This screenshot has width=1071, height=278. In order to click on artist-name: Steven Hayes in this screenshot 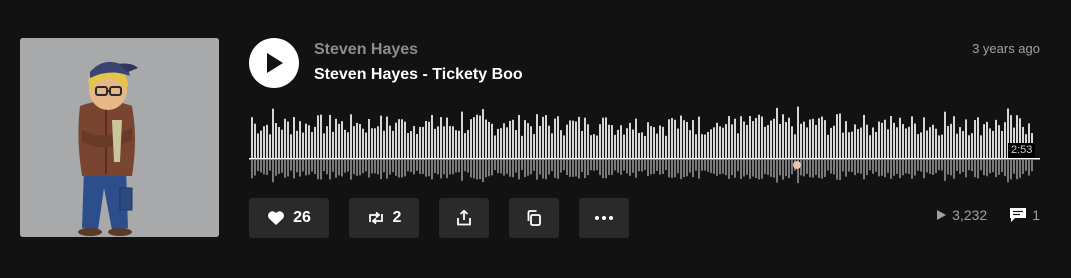, I will do `click(366, 50)`.